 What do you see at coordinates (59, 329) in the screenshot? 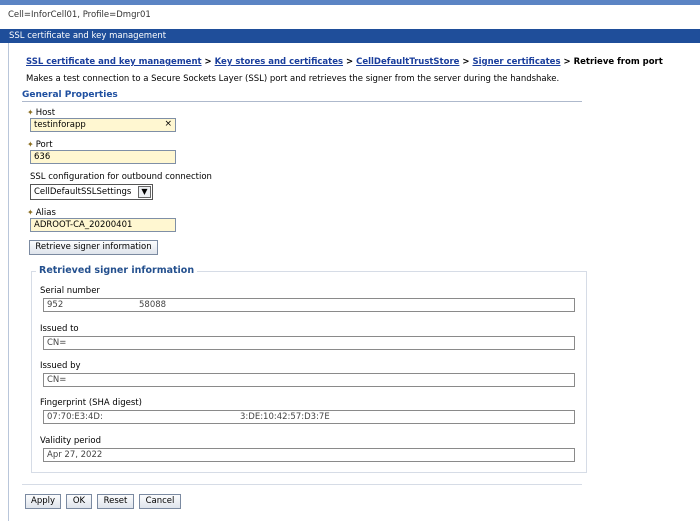
I see `issued-to-label: Issued to` at bounding box center [59, 329].